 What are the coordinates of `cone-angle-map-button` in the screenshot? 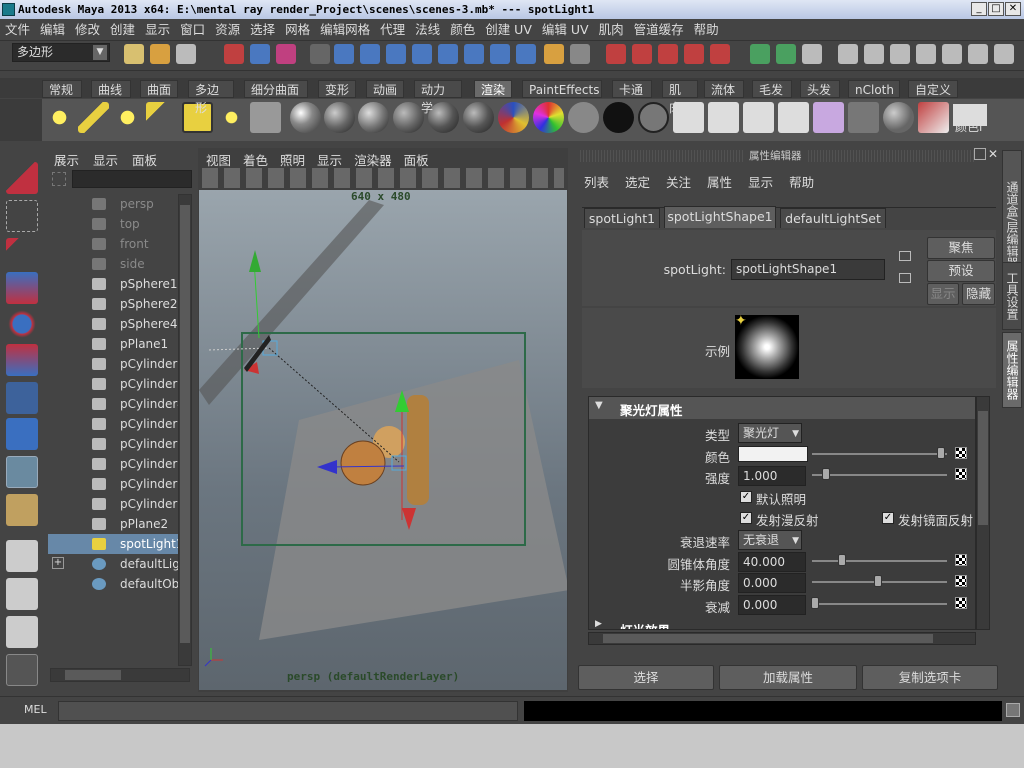 It's located at (961, 560).